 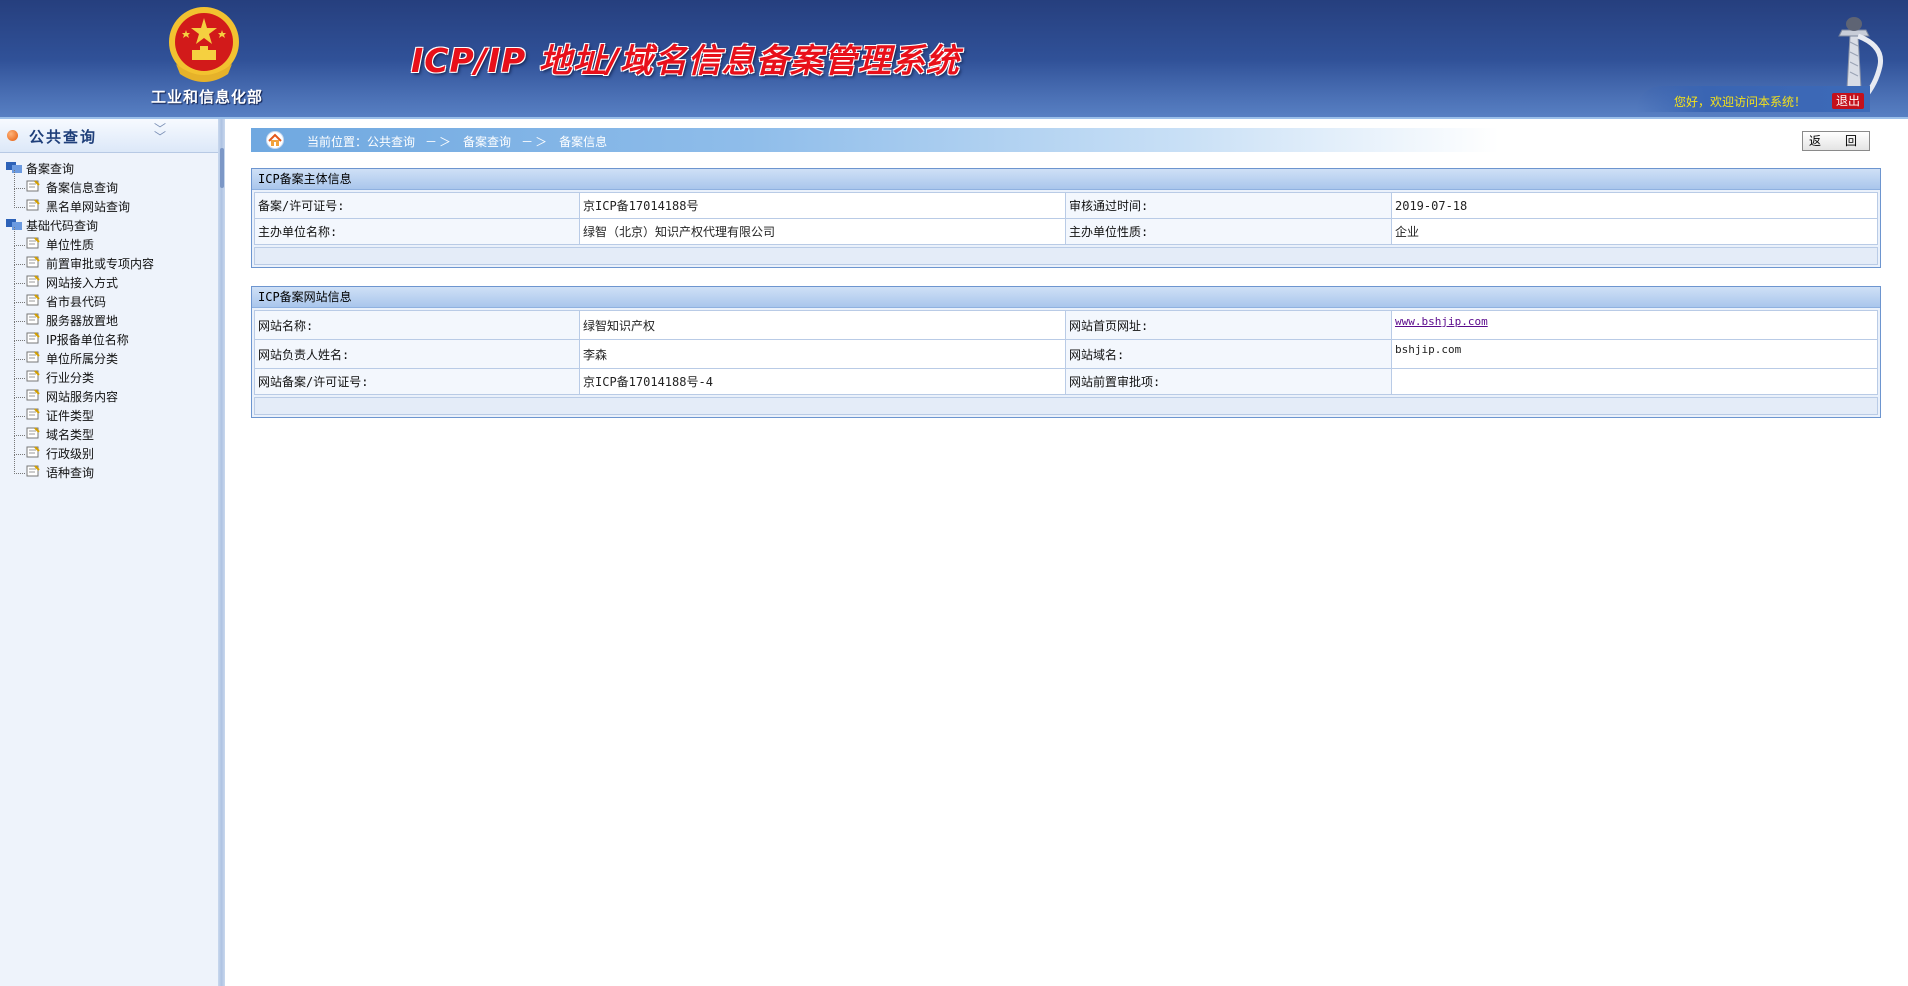 I want to click on tree-group-label: 备案查询, so click(x=50, y=169).